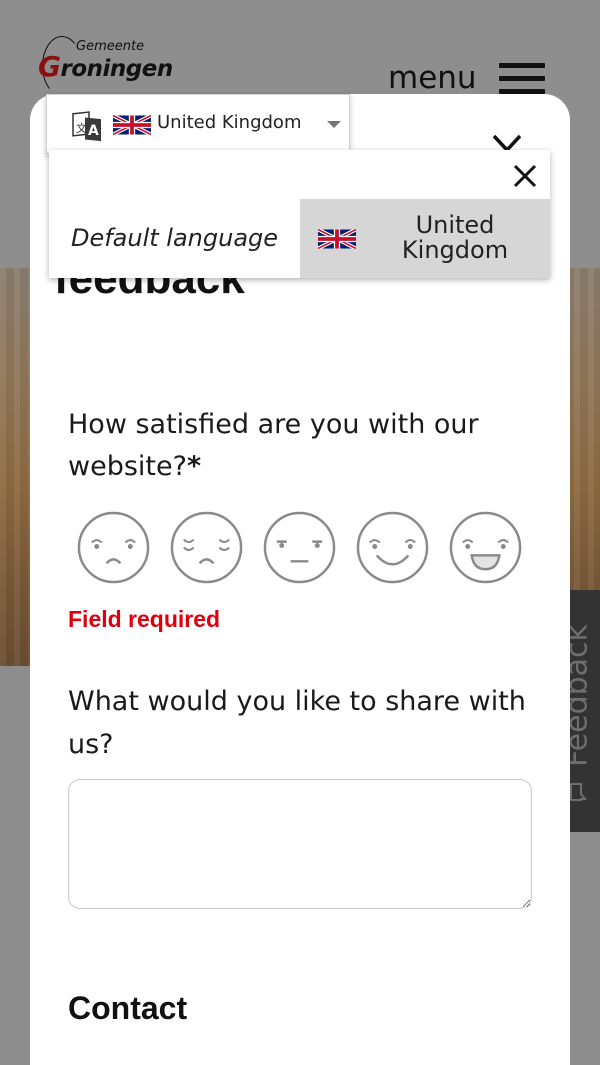 The image size is (600, 1065). Describe the element at coordinates (206, 547) in the screenshot. I see `unsatisfied-face-icon` at that location.